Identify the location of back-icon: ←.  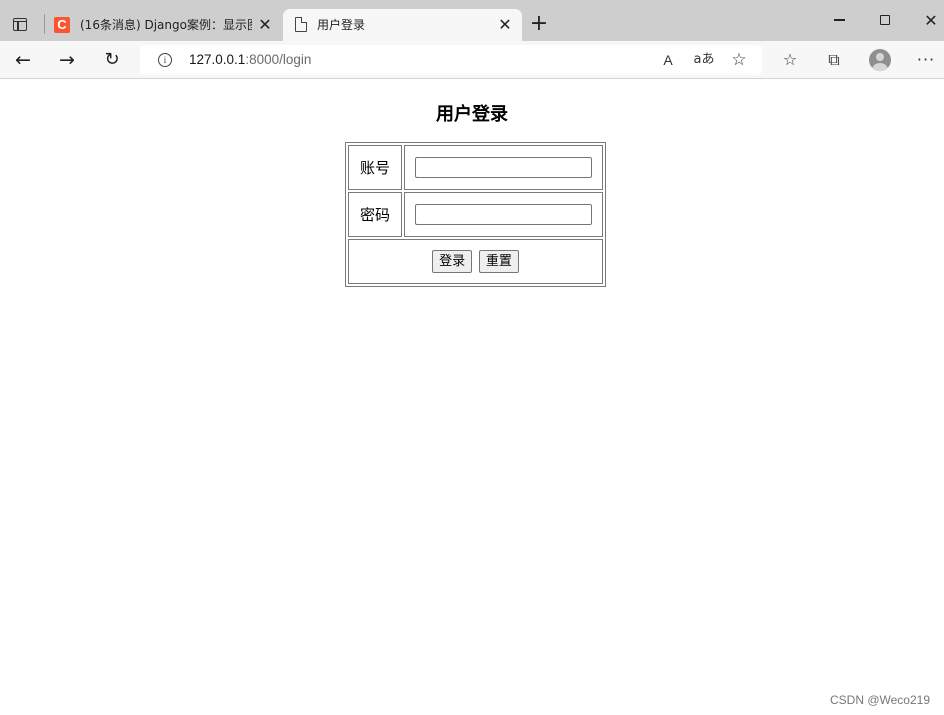
(23, 60).